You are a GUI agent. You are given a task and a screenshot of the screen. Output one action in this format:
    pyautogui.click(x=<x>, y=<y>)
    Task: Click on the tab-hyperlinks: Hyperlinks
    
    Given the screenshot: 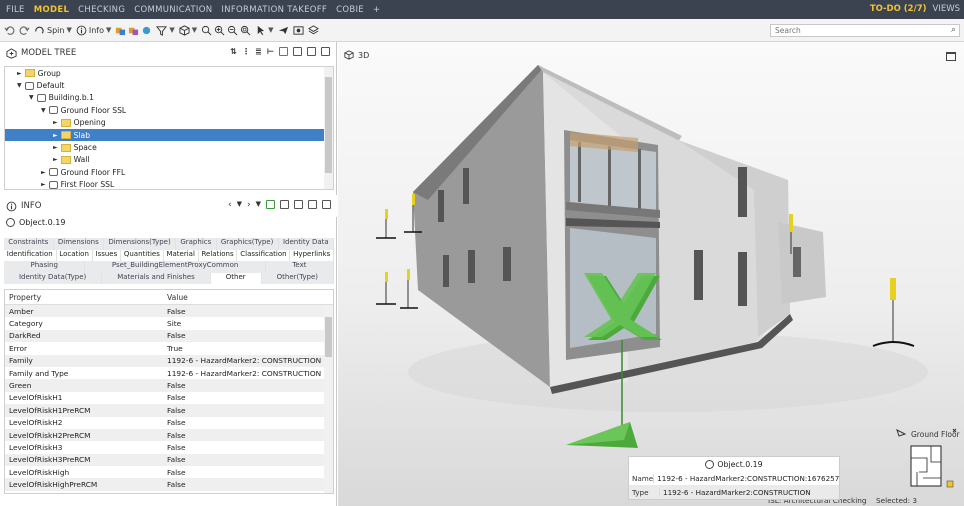 What is the action you would take?
    pyautogui.click(x=312, y=255)
    